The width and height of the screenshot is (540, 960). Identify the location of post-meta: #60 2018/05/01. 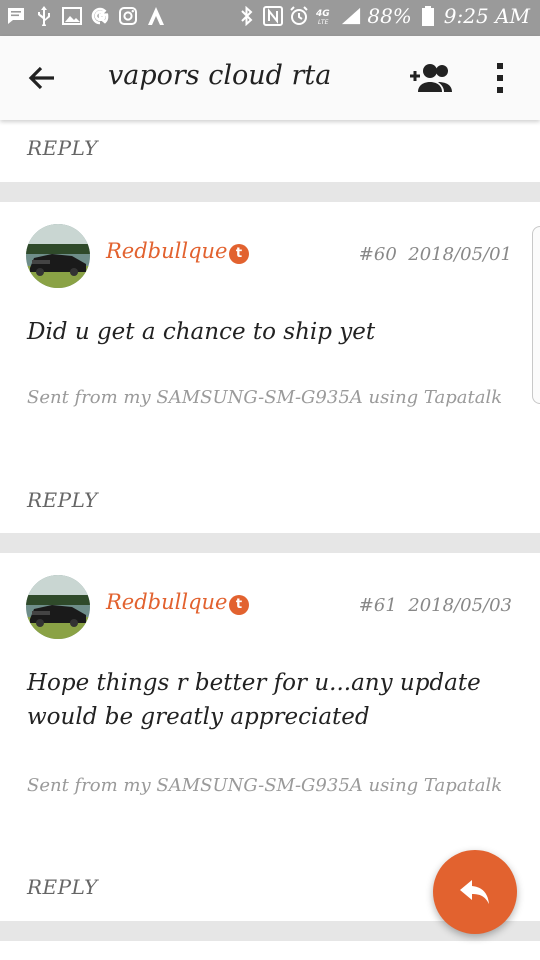
(435, 254).